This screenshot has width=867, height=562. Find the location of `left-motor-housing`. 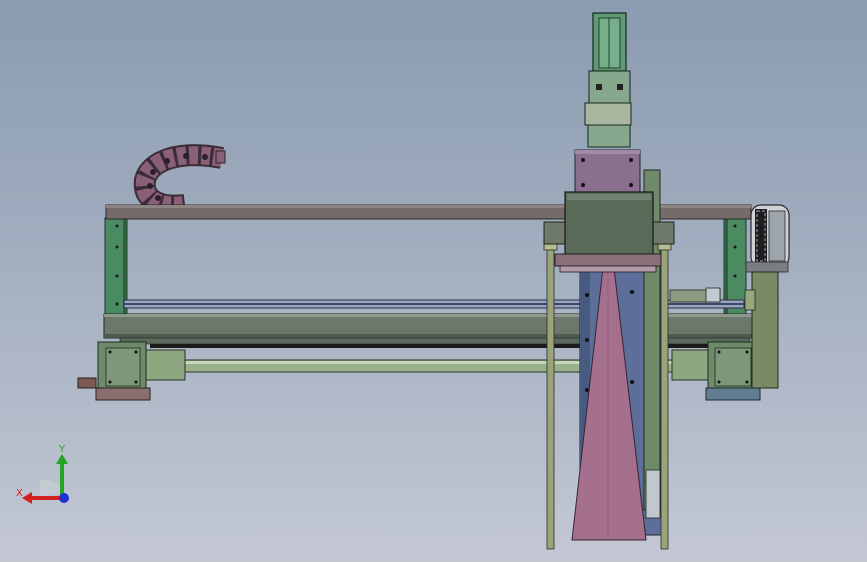

left-motor-housing is located at coordinates (114, 371).